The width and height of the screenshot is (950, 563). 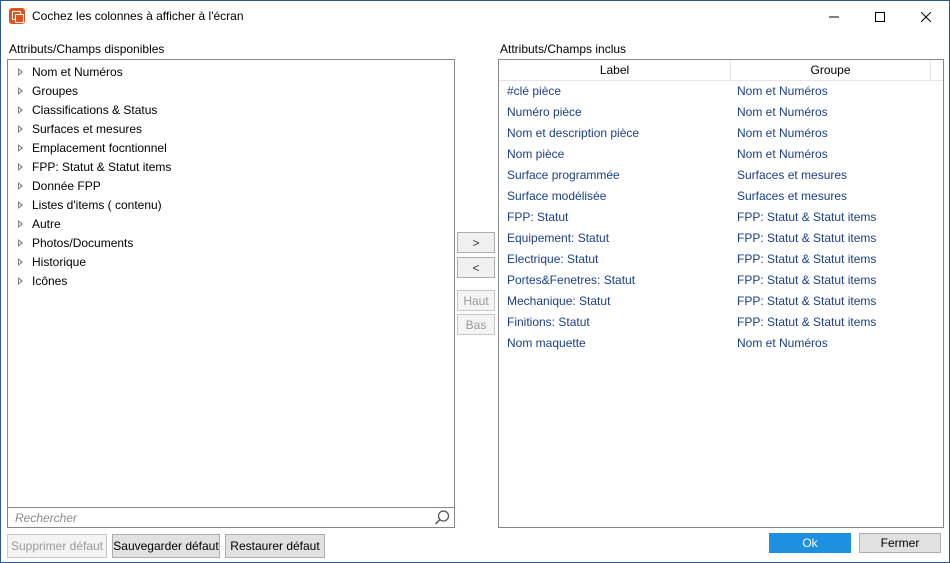 I want to click on tree-item: Icônes, so click(x=42, y=280).